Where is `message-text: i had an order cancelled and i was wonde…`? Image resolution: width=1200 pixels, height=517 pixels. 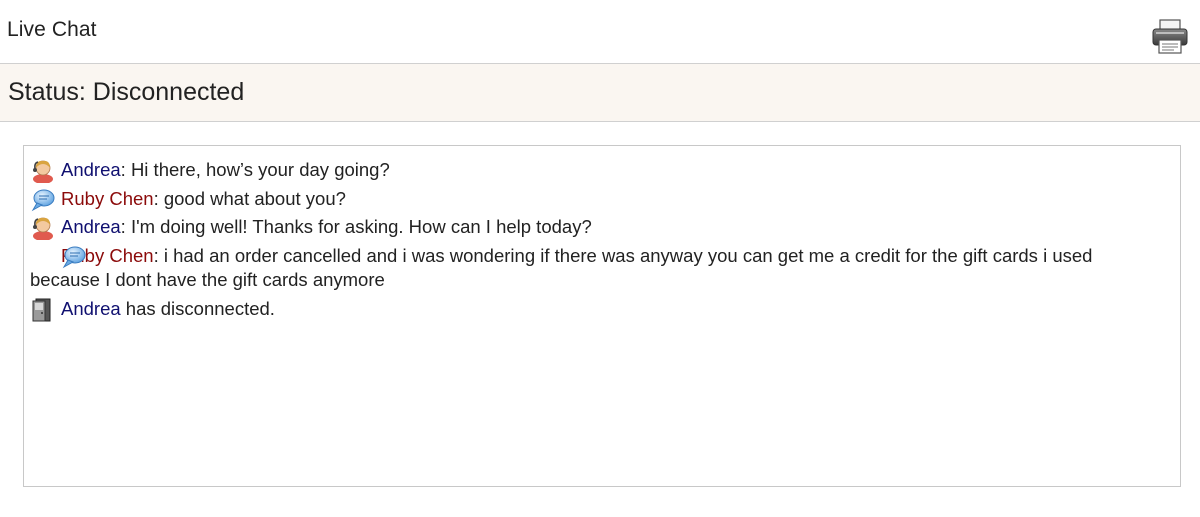 message-text: i had an order cancelled and i was wonde… is located at coordinates (561, 267).